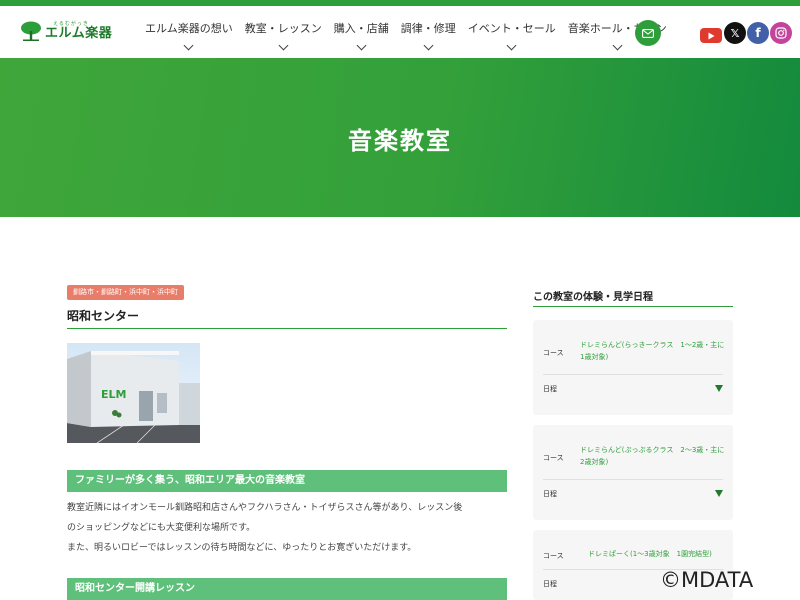 Image resolution: width=800 pixels, height=600 pixels. I want to click on section-paragraph: のショッピングなどにも大変便利な場所です。, so click(161, 528).